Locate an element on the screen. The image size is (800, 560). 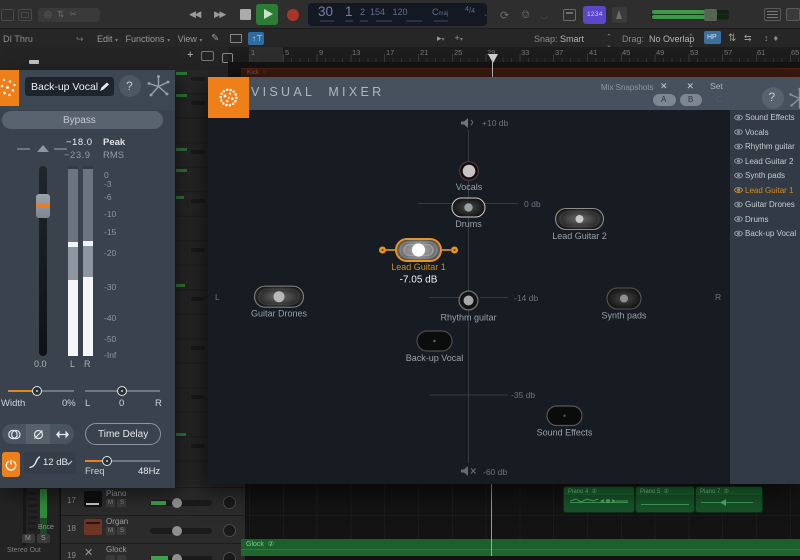
svg-text: Rhythm guitar is located at coordinates (468, 318).